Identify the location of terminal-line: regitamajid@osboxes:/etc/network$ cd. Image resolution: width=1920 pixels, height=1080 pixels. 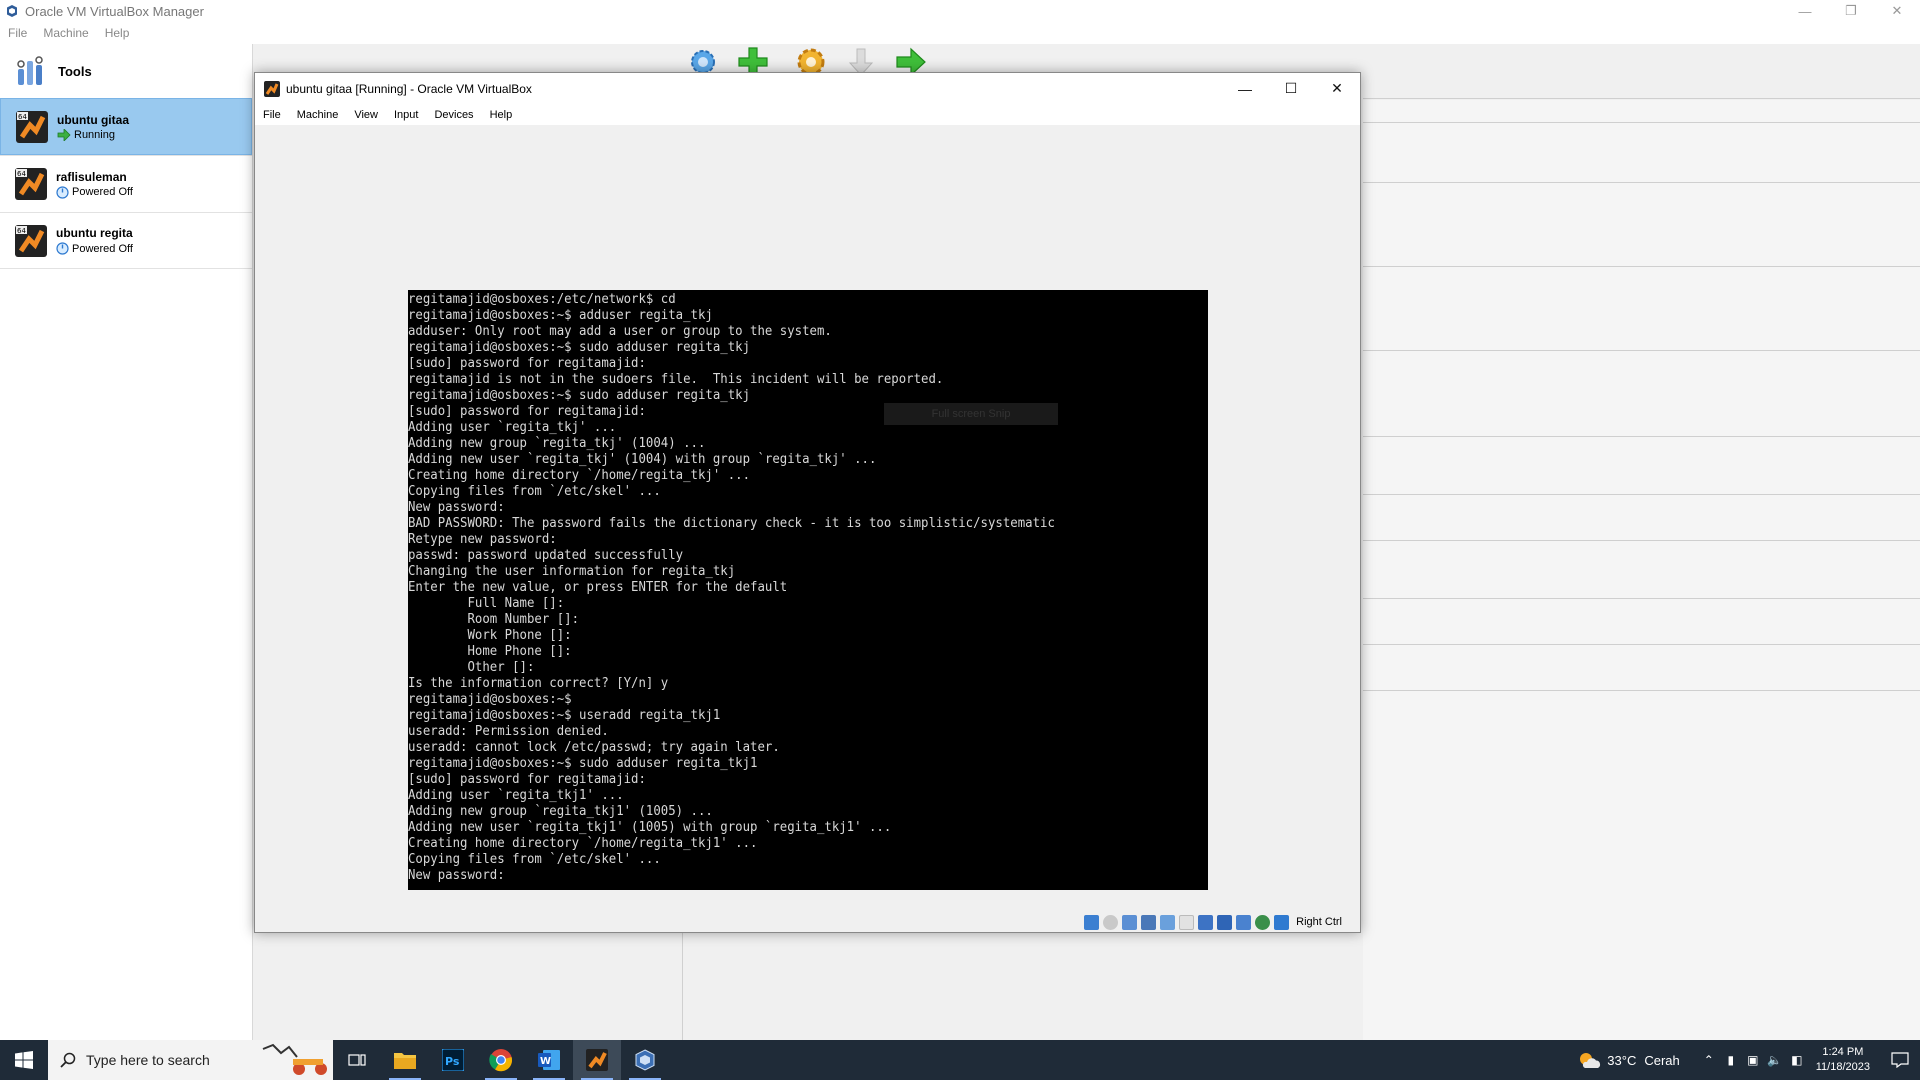
(542, 299).